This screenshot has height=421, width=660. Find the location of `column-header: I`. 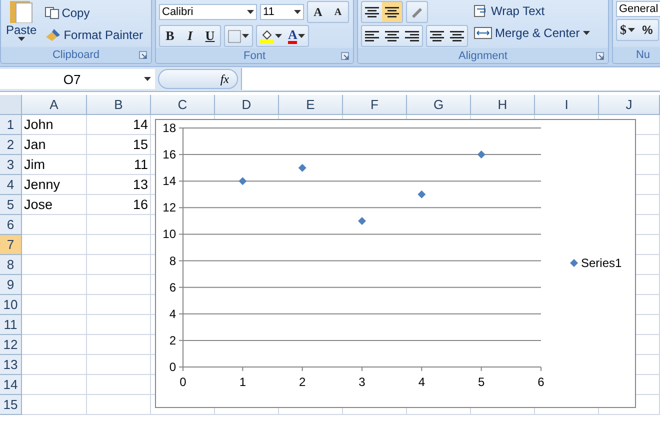

column-header: I is located at coordinates (567, 105).